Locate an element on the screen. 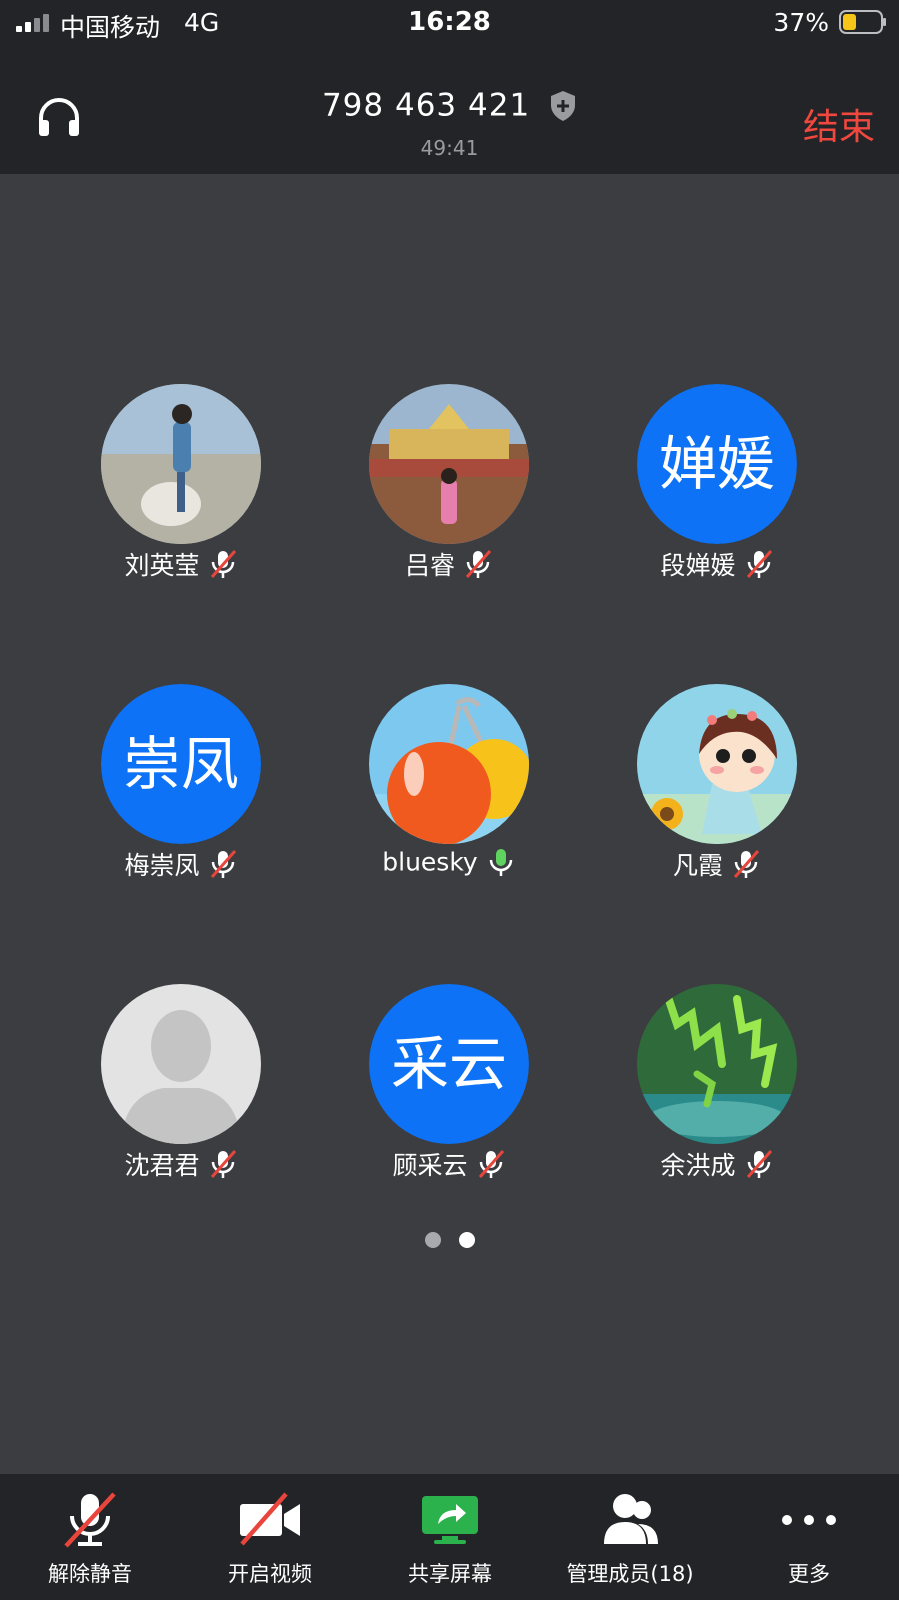 Image resolution: width=899 pixels, height=1600 pixels. participant-name-row: 余洪成 is located at coordinates (717, 1164).